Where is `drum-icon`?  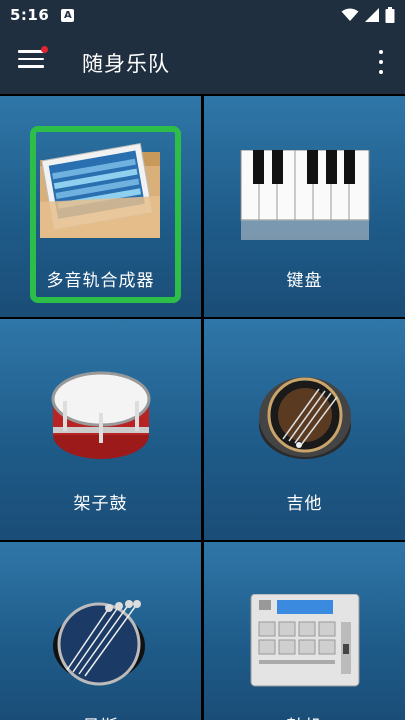
drum-icon is located at coordinates (100, 415).